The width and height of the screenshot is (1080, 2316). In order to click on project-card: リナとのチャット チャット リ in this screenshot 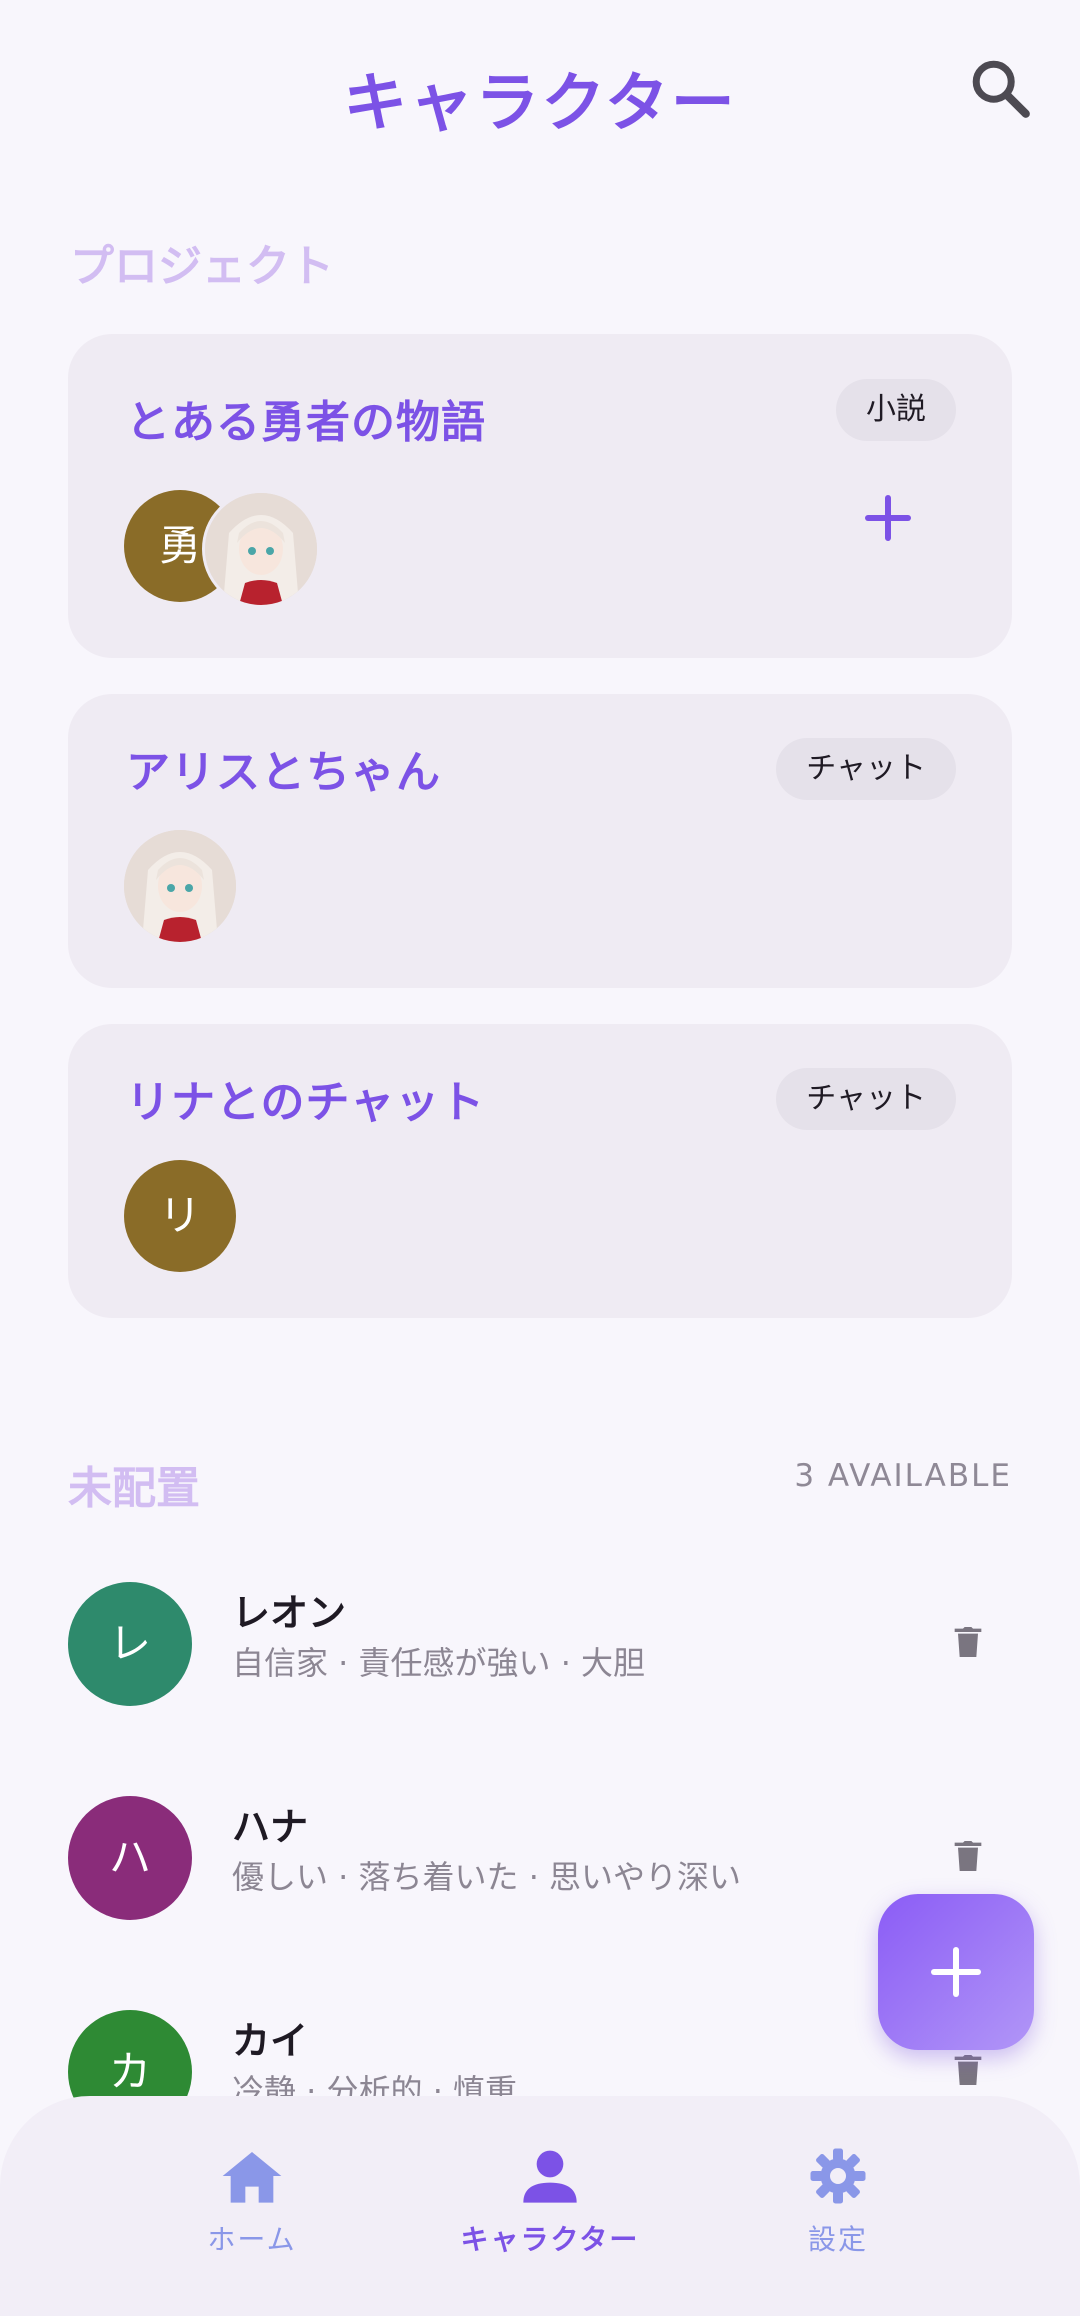, I will do `click(540, 1171)`.